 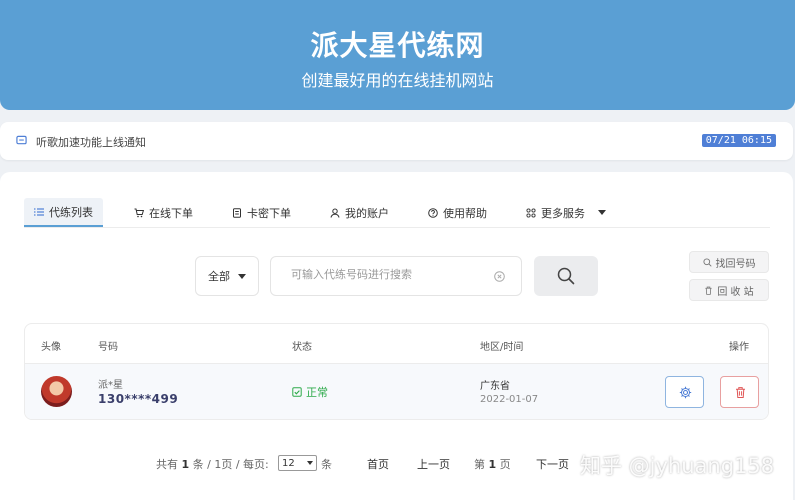 What do you see at coordinates (21, 140) in the screenshot?
I see `message-icon` at bounding box center [21, 140].